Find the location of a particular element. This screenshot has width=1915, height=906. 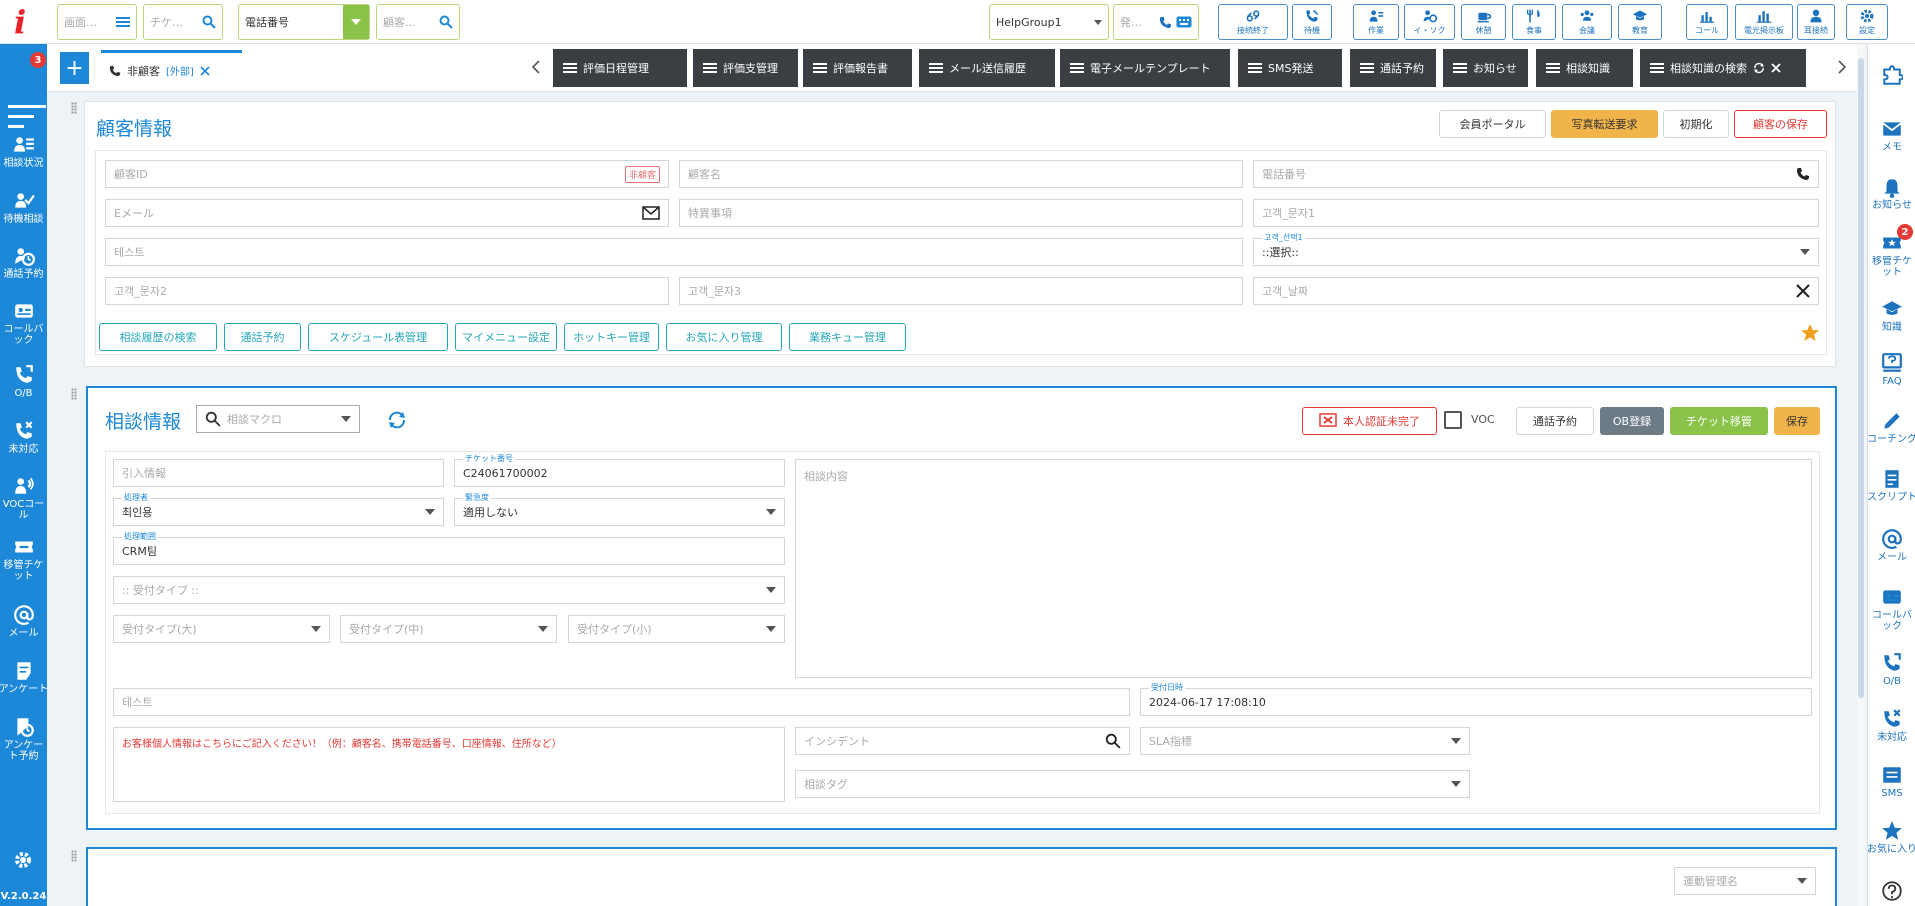

customer-action-button-2: 通話予約 is located at coordinates (262, 337).